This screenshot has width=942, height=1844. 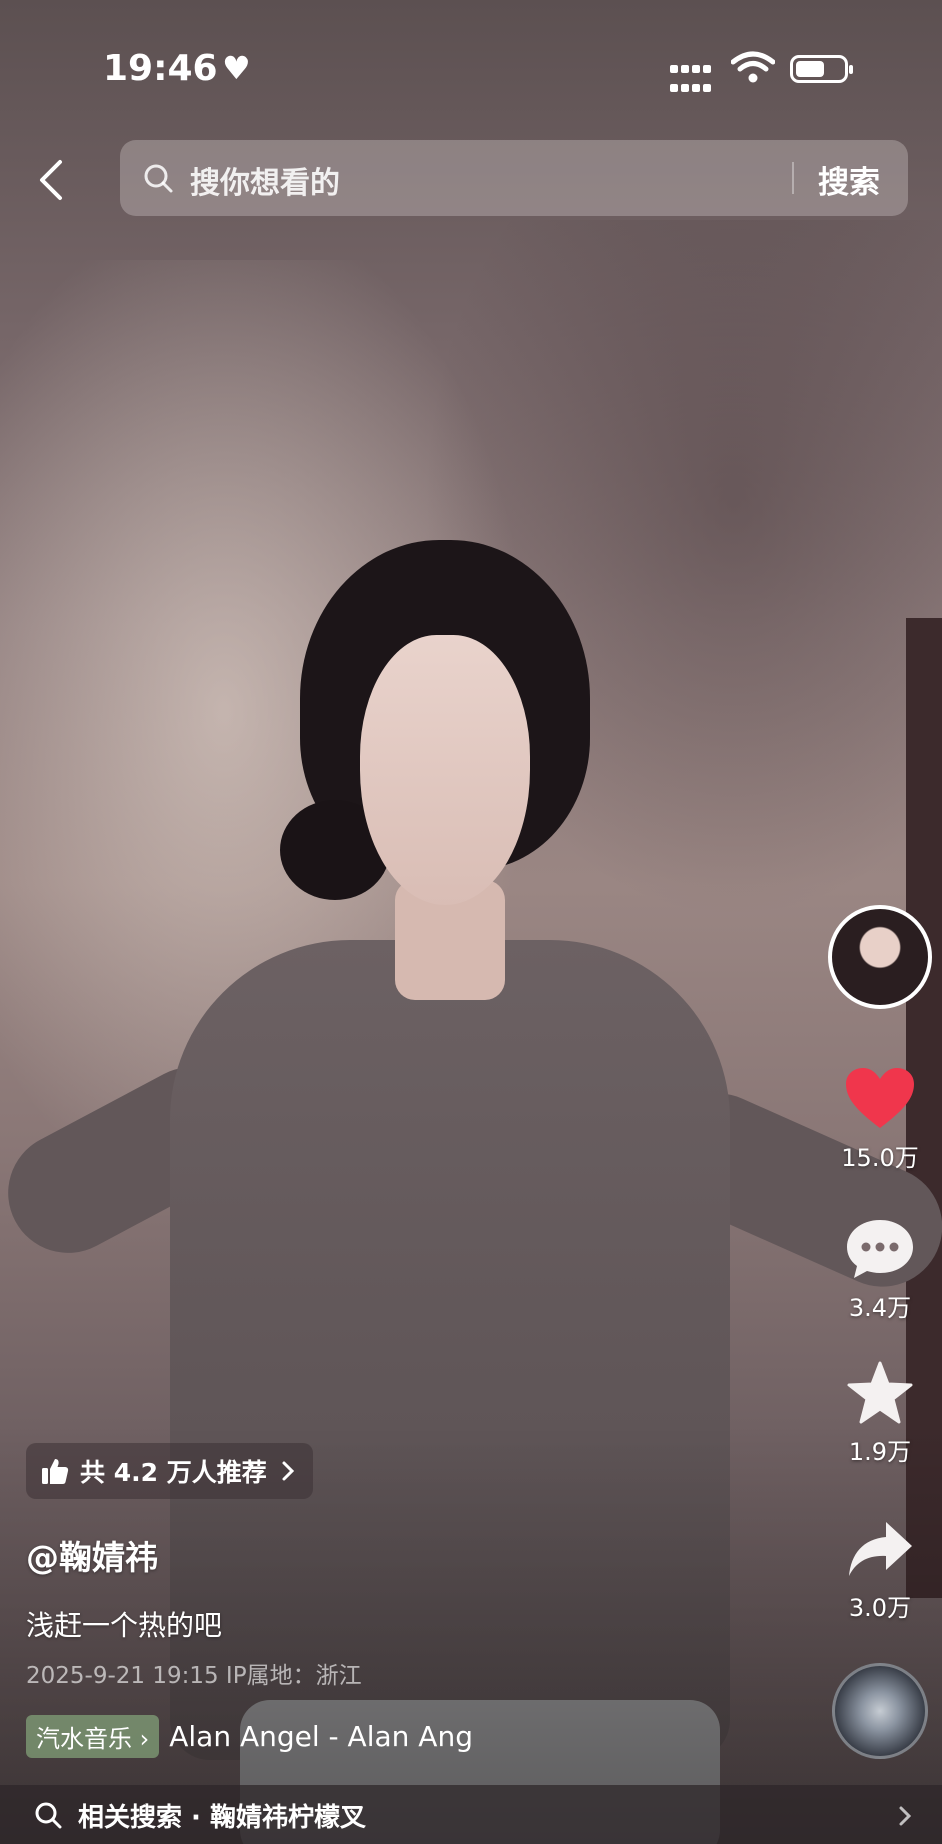 I want to click on related-search-bar: 相关搜索 · 鞠婧祎柠檬叉, so click(x=471, y=1814).